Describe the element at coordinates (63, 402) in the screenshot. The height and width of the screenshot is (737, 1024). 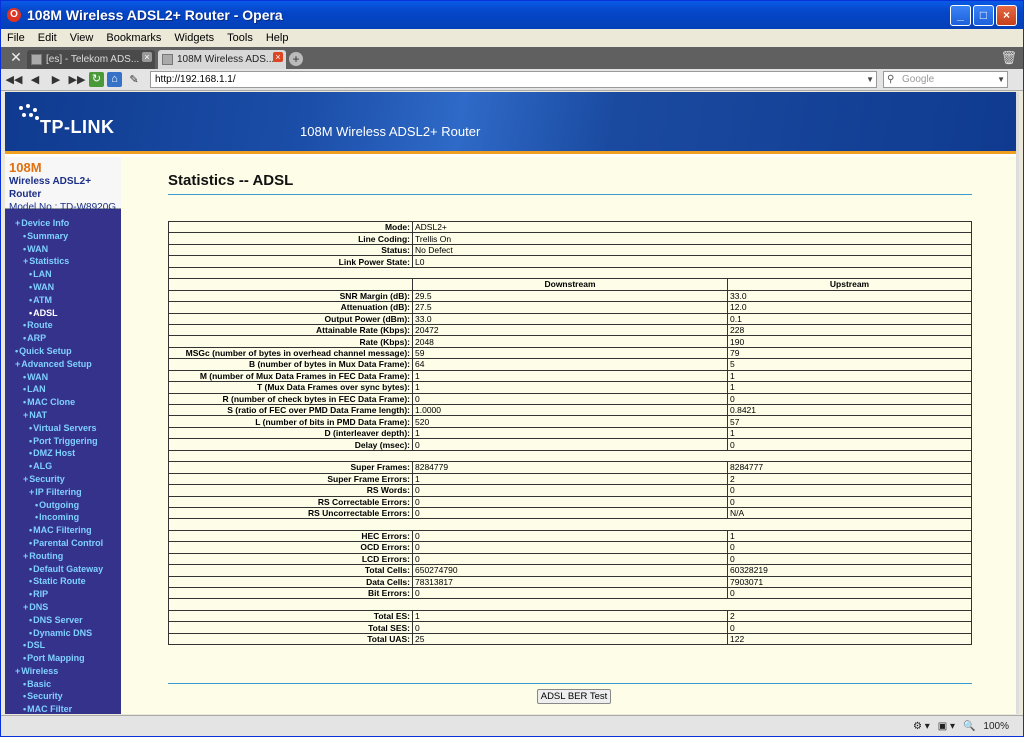
I see `sidebar-item-mac-clone: •MAC Clone` at that location.